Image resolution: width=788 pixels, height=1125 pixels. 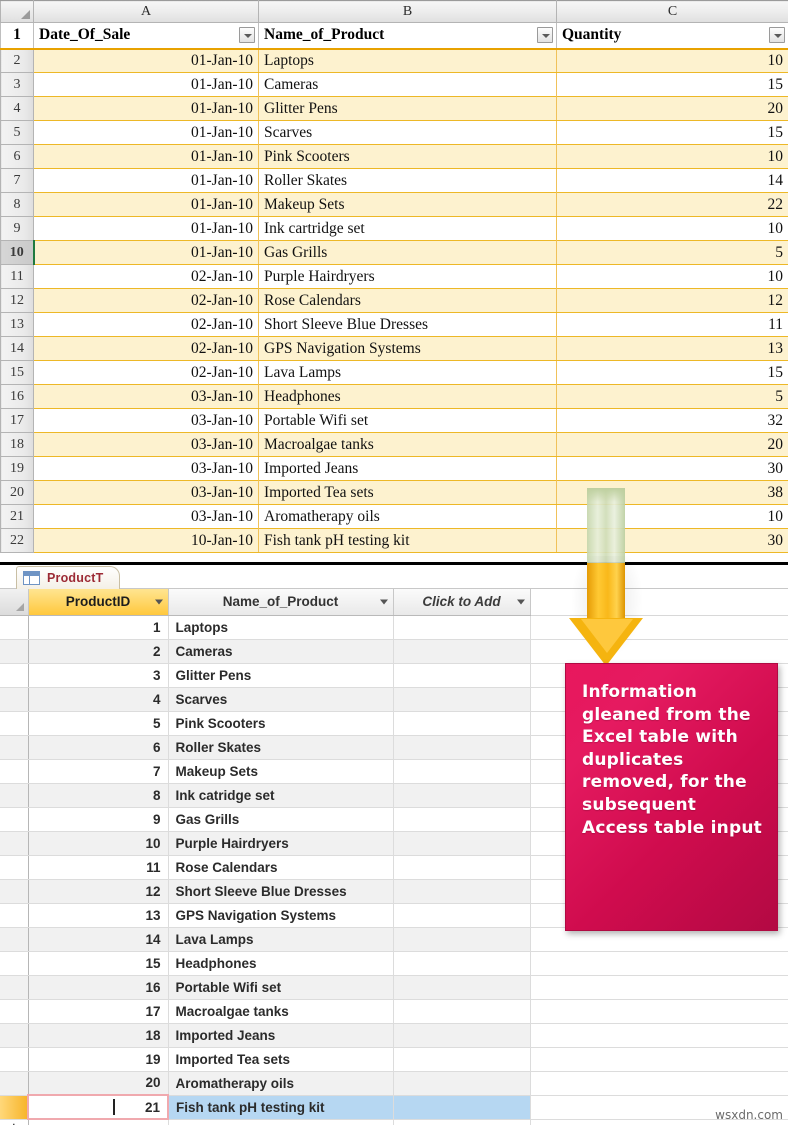 What do you see at coordinates (281, 915) in the screenshot?
I see `cell-name-of-product: GPS Navigation Systems` at bounding box center [281, 915].